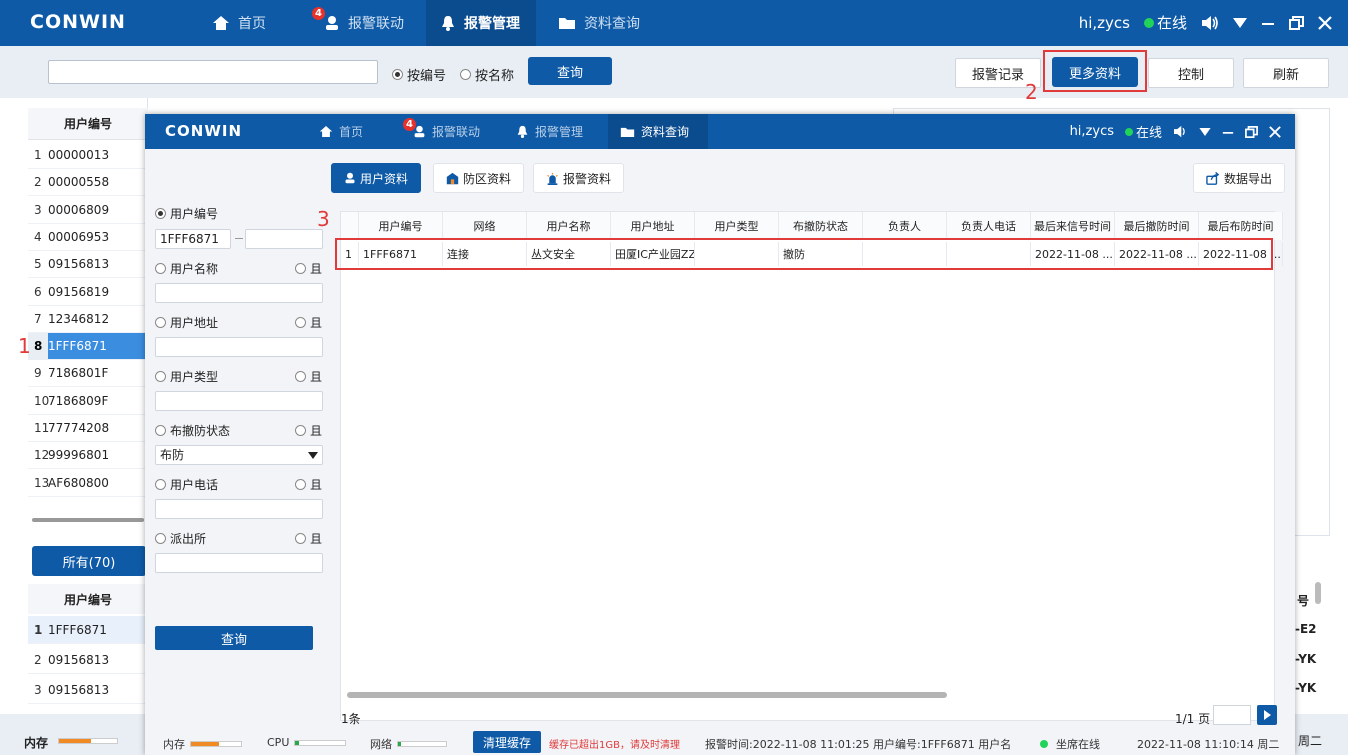  What do you see at coordinates (88, 630) in the screenshot?
I see `list-item: 1 1FFF6871` at bounding box center [88, 630].